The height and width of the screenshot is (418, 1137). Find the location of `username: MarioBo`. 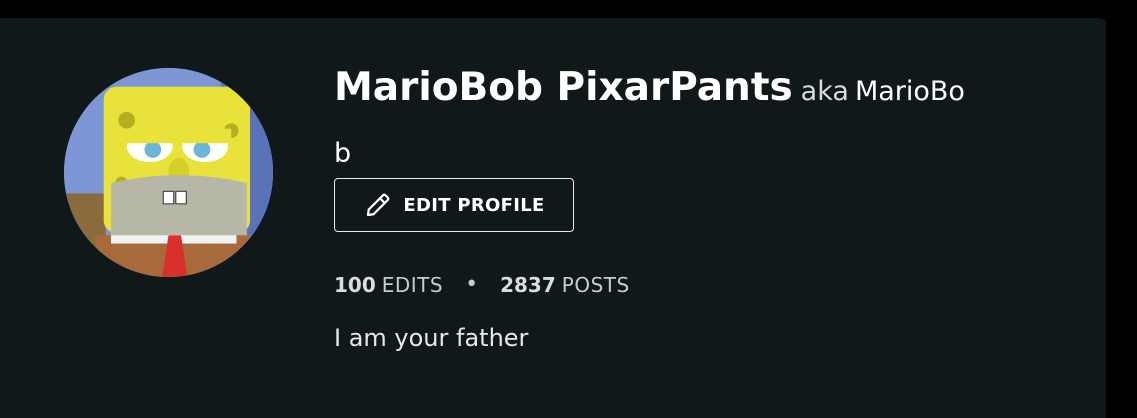

username: MarioBo is located at coordinates (909, 91).